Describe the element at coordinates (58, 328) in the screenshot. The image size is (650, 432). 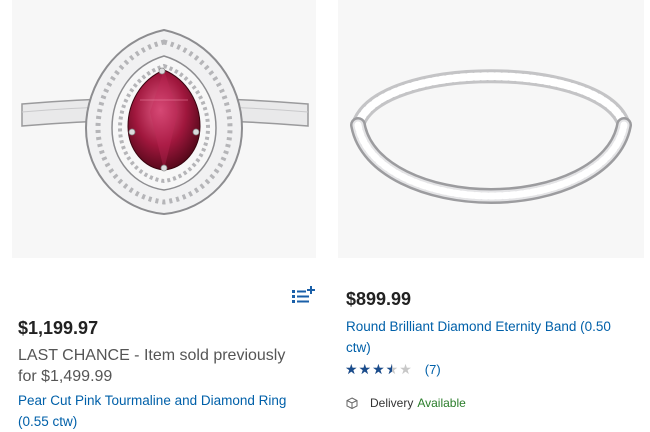
I see `product-price: $1,199.97` at that location.